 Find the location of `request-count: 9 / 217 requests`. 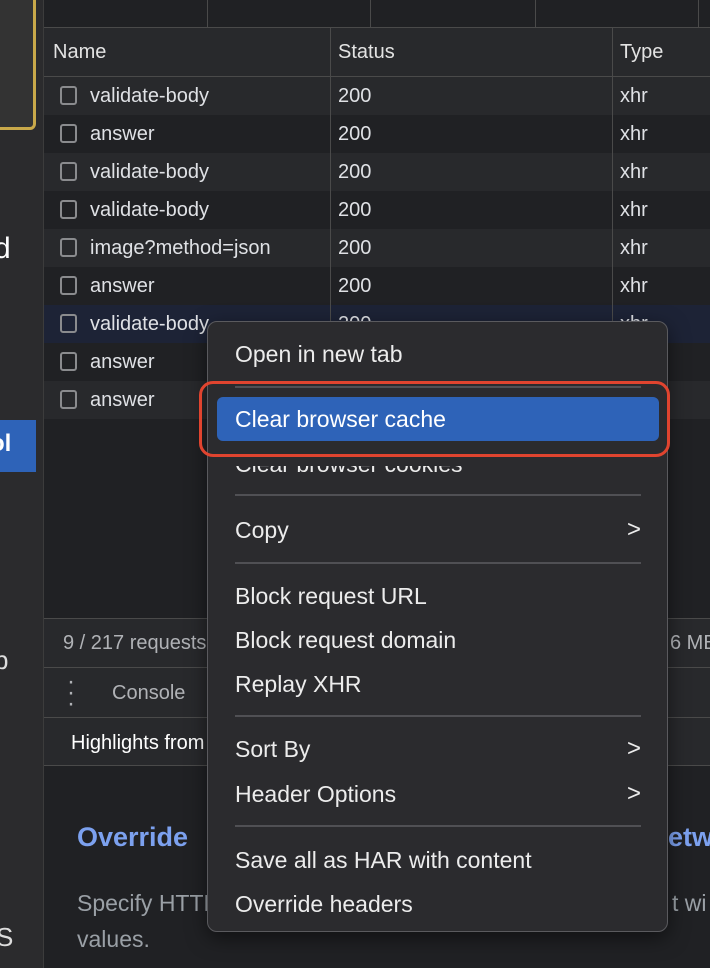

request-count: 9 / 217 requests is located at coordinates (135, 643).